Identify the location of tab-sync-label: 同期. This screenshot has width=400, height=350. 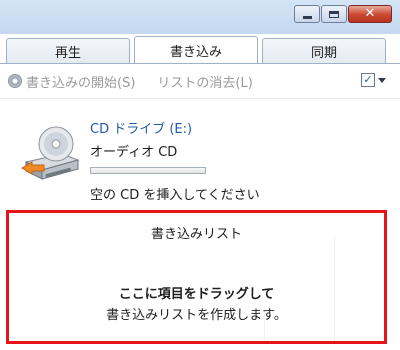
(323, 53).